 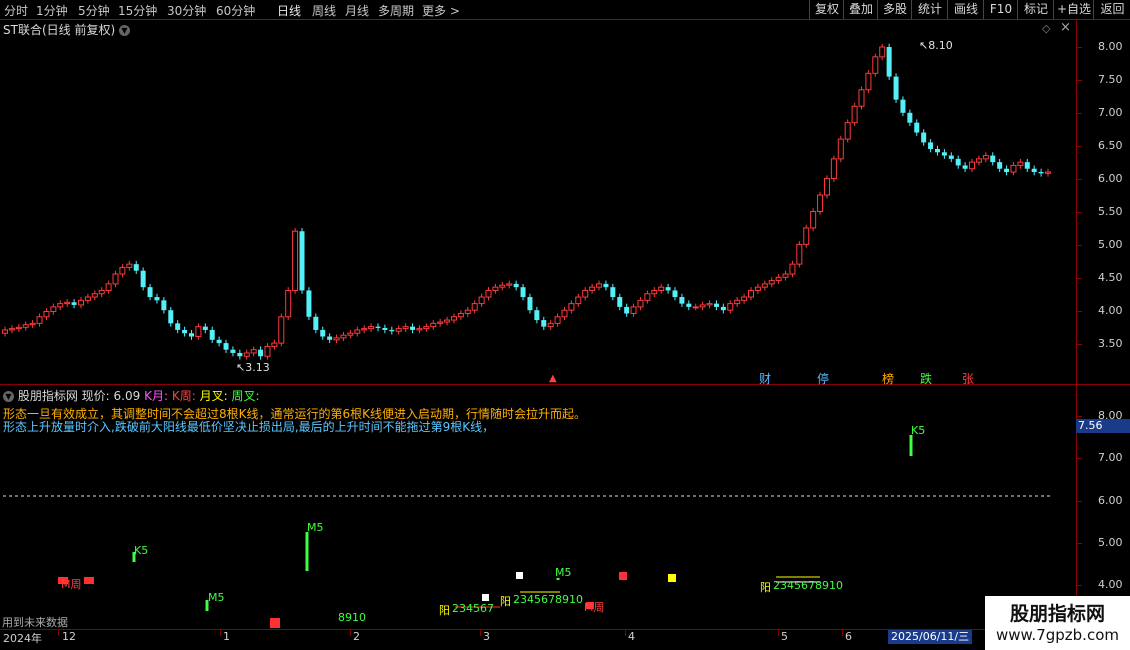 What do you see at coordinates (1110, 457) in the screenshot?
I see `indicator-y-tick: 7.00` at bounding box center [1110, 457].